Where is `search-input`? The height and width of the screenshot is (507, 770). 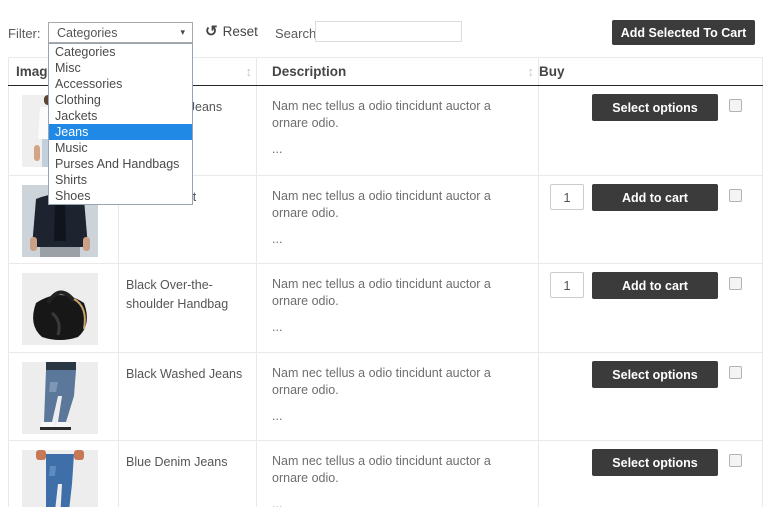
search-input is located at coordinates (388, 31).